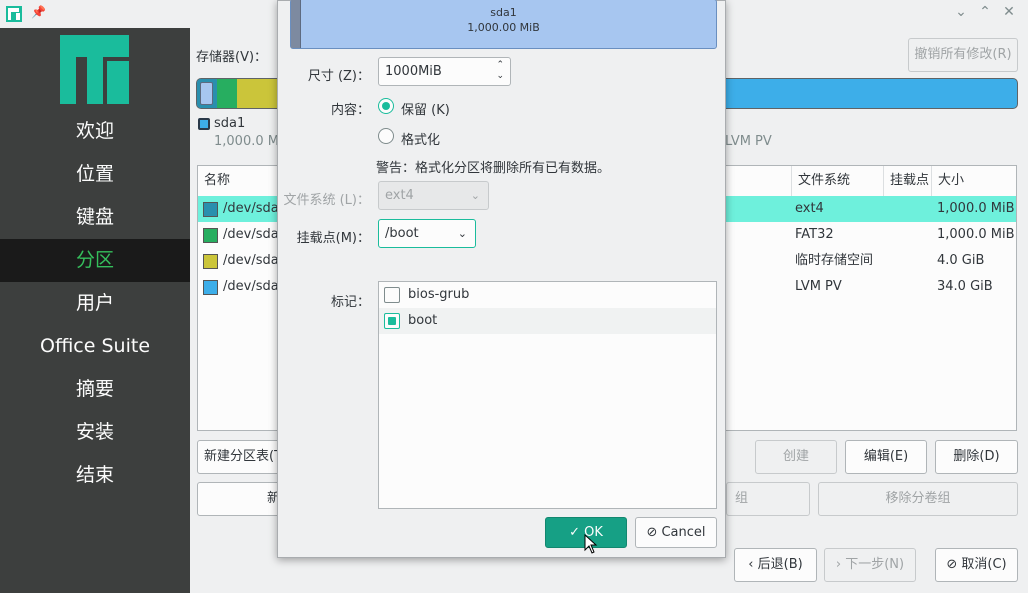  Describe the element at coordinates (230, 123) in the screenshot. I see `legend-name: sda1` at that location.